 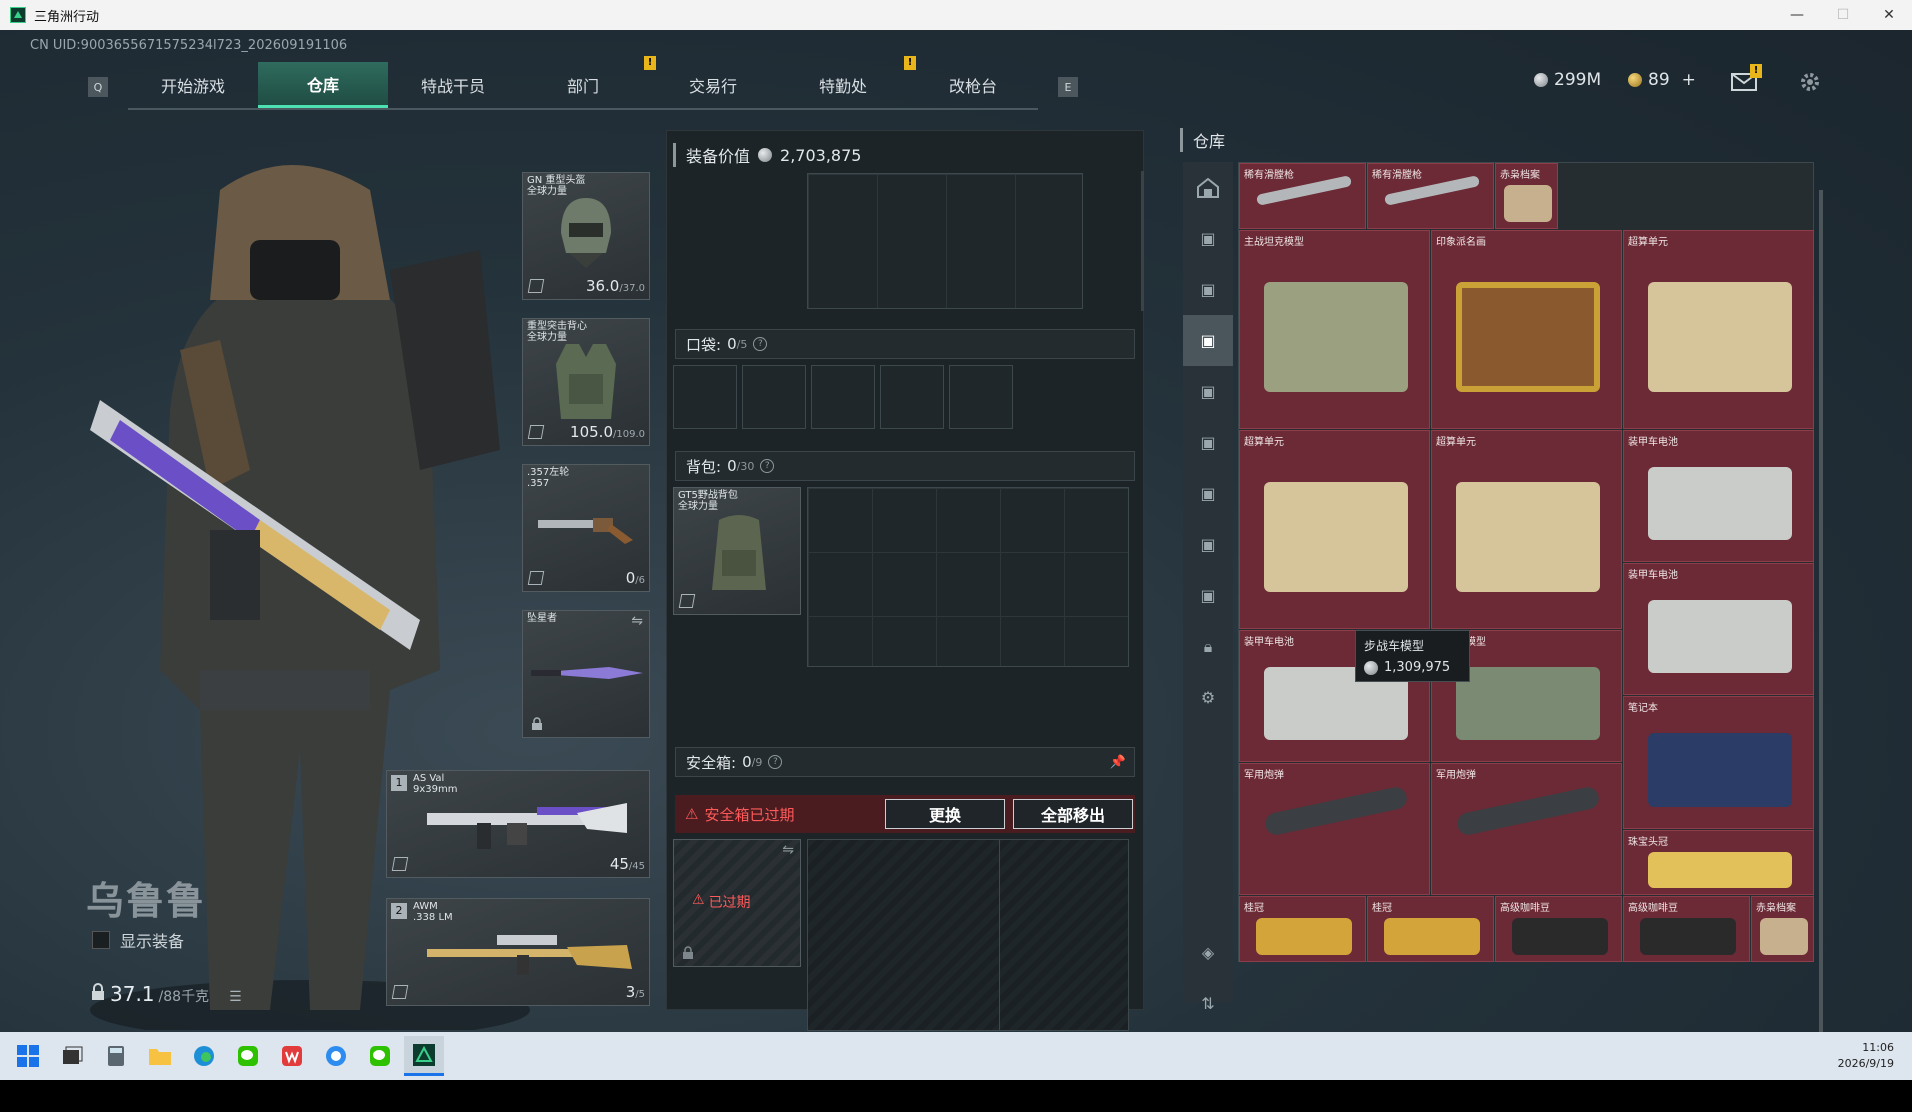 I want to click on show-equipment-toggle: 显示装备, so click(x=138, y=940).